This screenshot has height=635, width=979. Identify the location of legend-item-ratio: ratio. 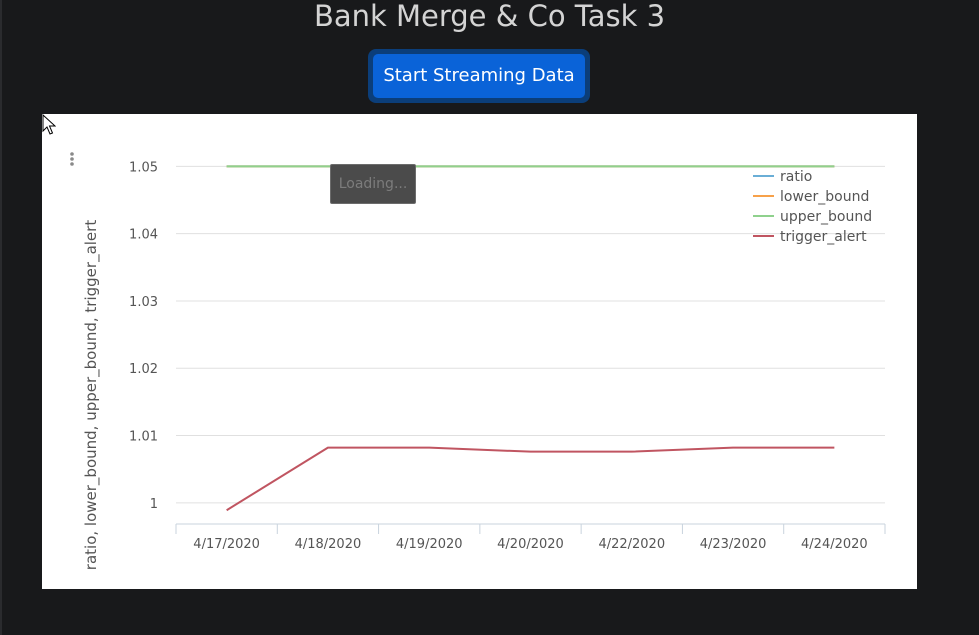
(796, 177).